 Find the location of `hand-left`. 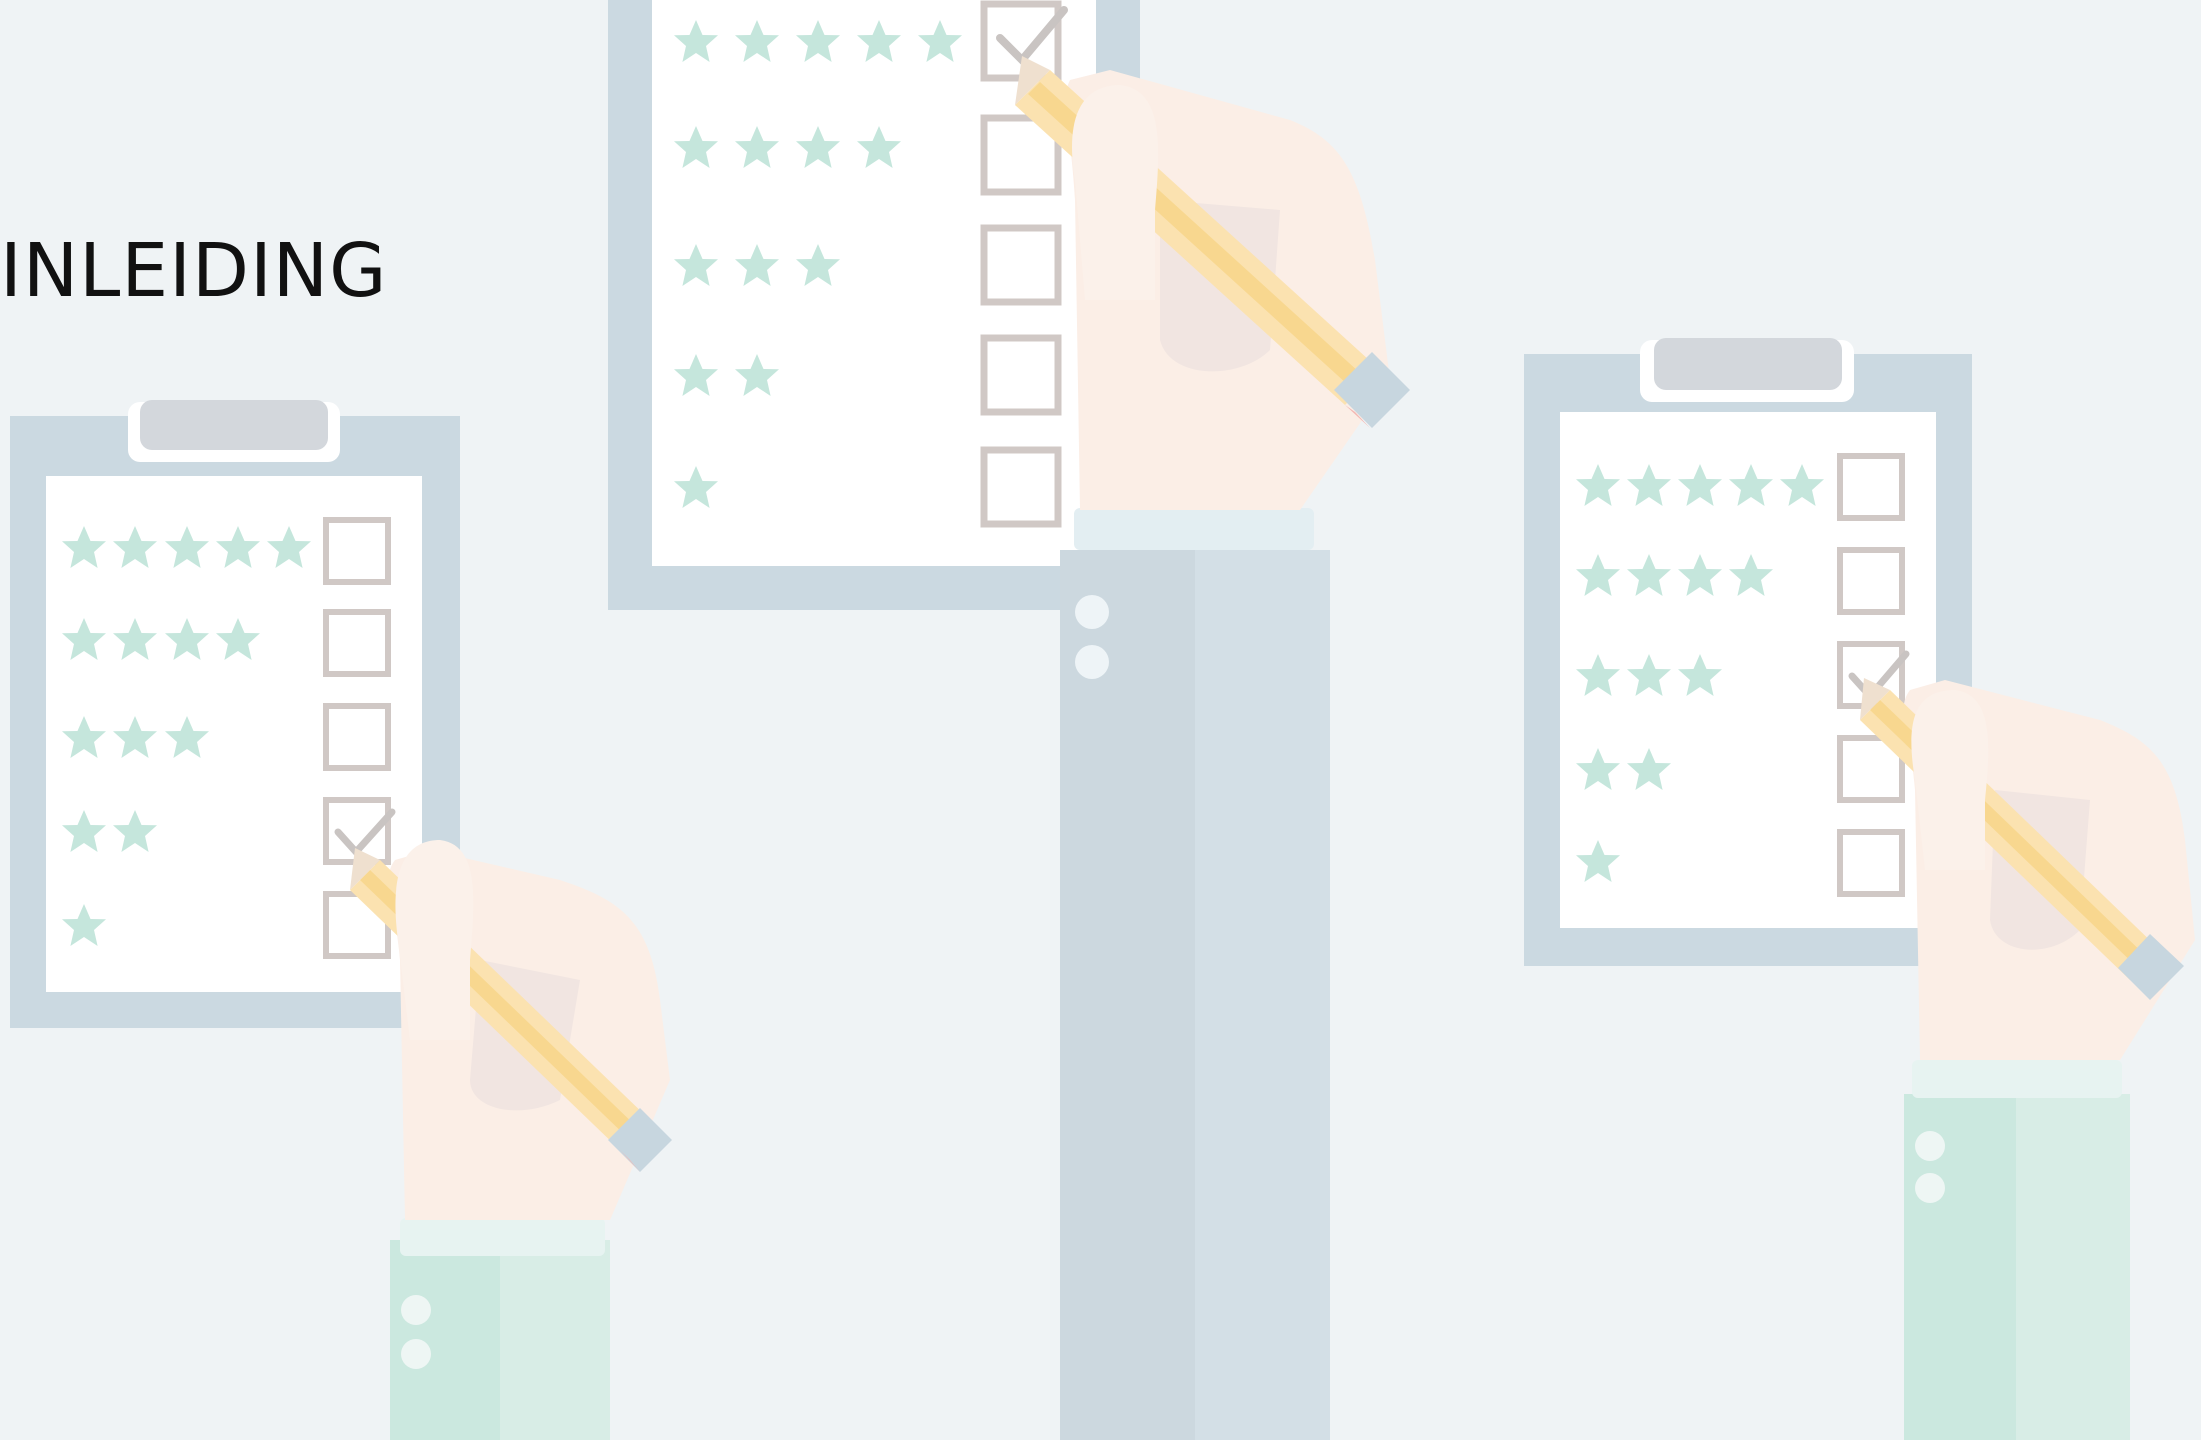

hand-left is located at coordinates (511, 1140).